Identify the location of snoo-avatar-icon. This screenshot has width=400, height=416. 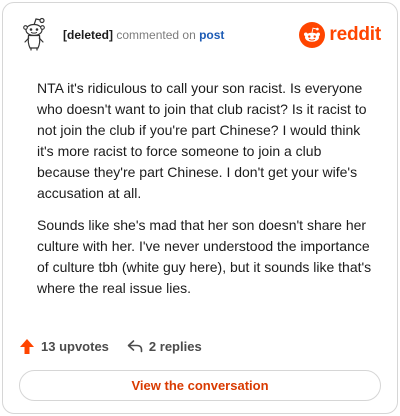
(34, 34).